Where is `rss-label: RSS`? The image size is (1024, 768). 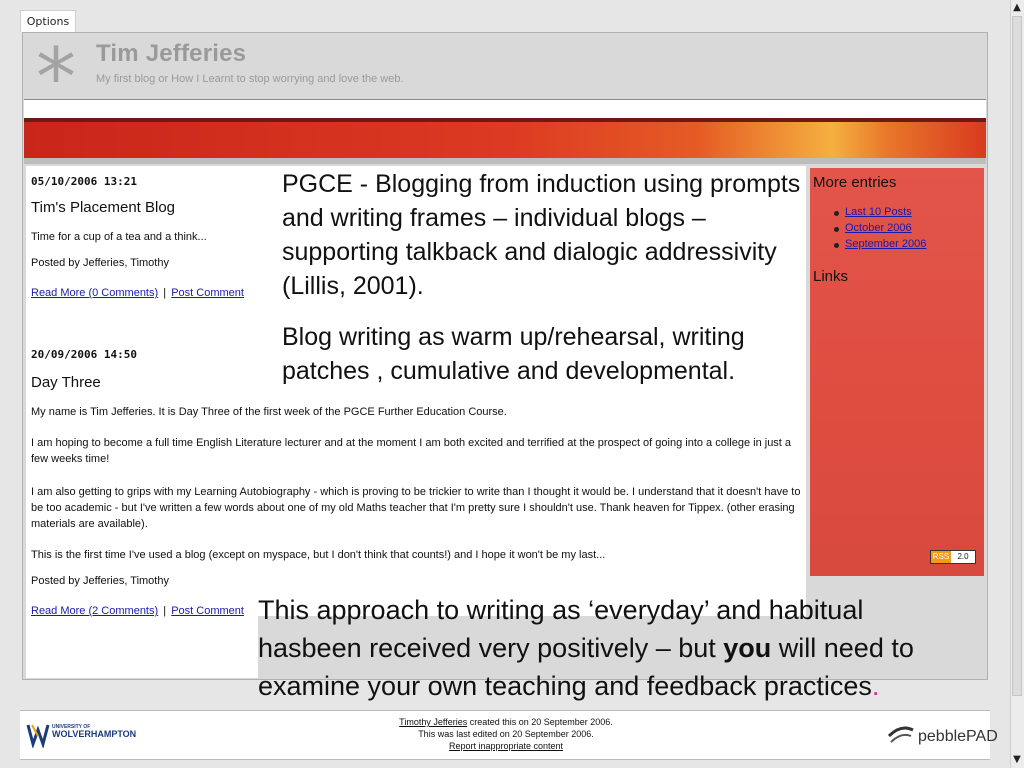 rss-label: RSS is located at coordinates (941, 557).